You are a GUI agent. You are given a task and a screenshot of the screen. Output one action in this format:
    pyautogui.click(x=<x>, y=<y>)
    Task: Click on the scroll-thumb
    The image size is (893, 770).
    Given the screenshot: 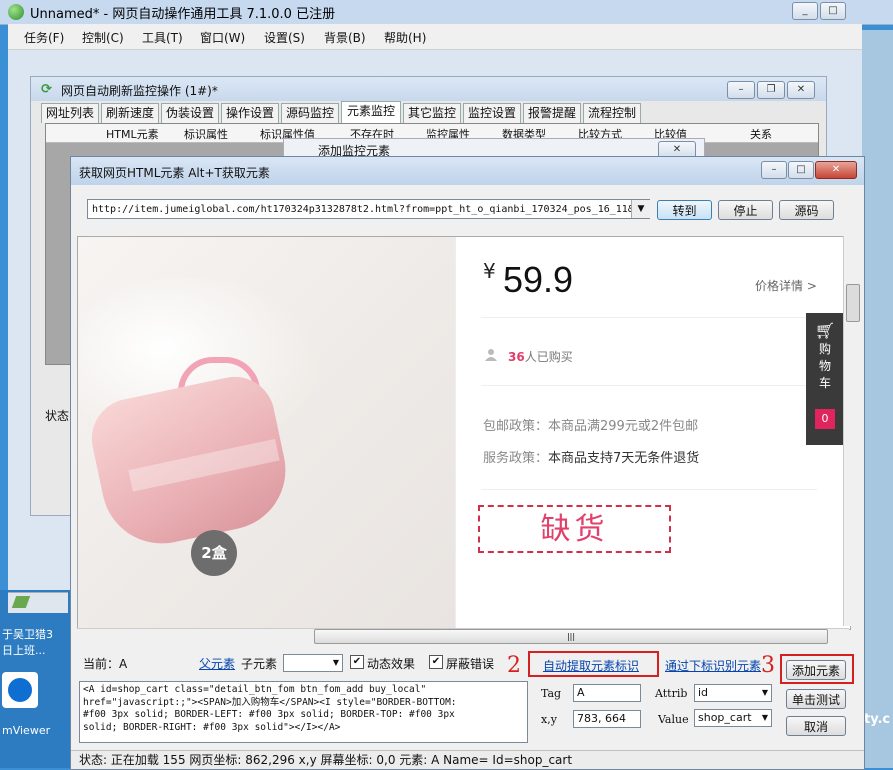 What is the action you would take?
    pyautogui.click(x=853, y=303)
    